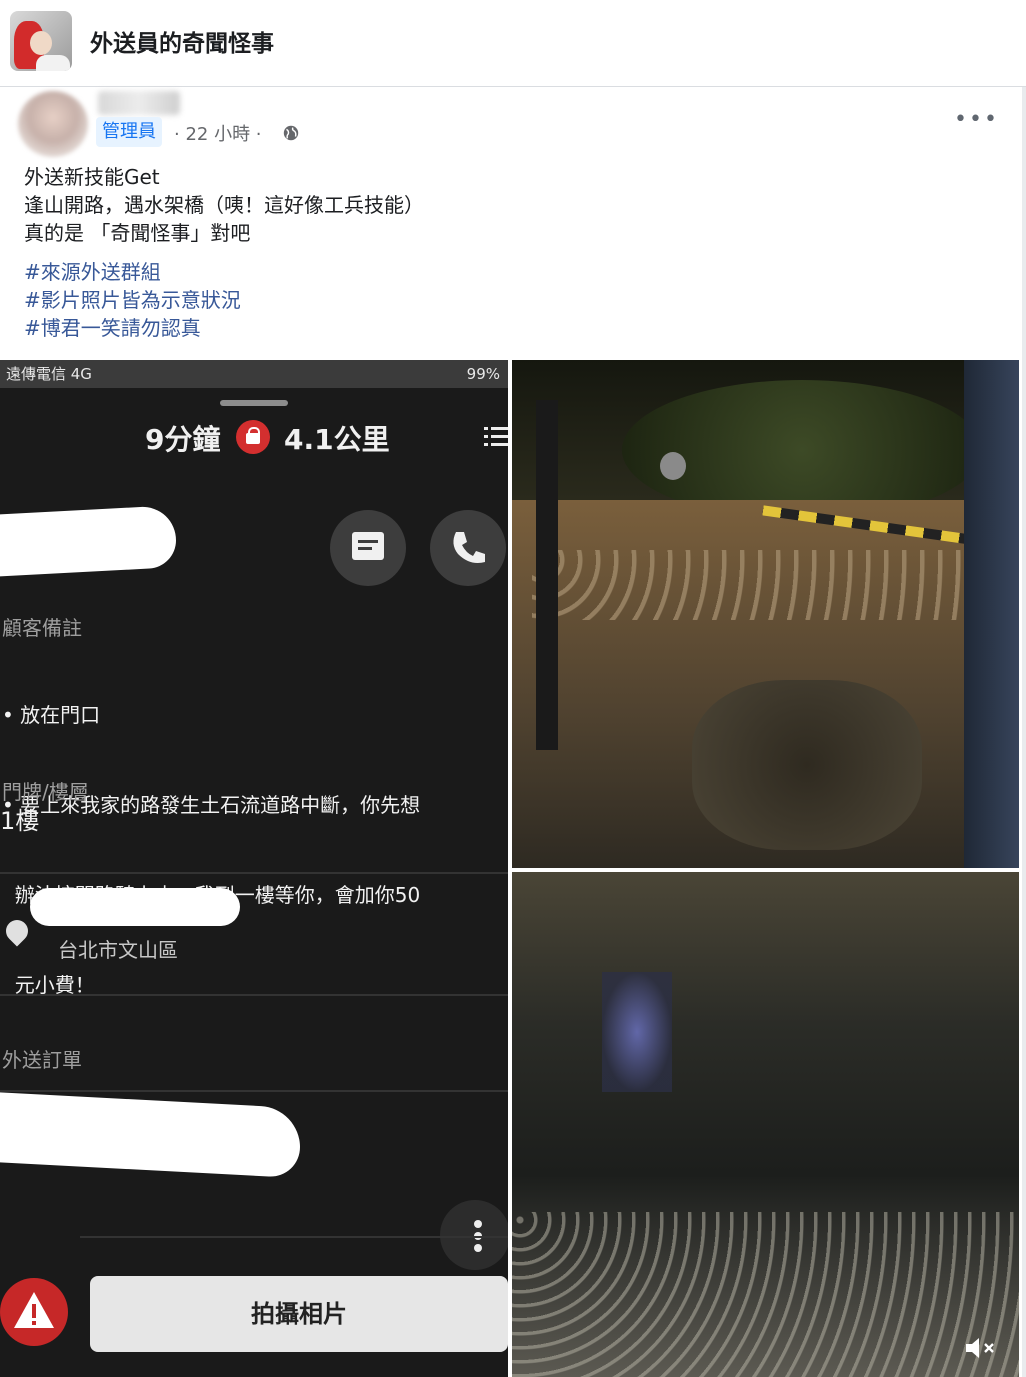 The image size is (1026, 1377). I want to click on battery-level: 99%, so click(483, 374).